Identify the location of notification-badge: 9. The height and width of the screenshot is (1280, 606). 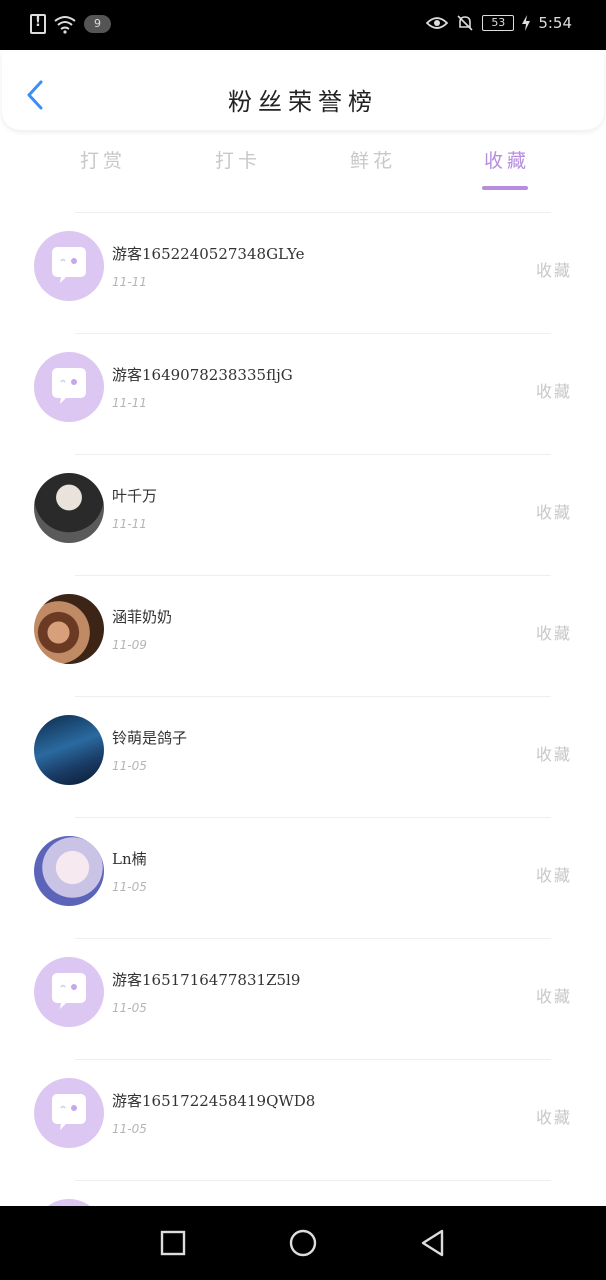
(97, 24).